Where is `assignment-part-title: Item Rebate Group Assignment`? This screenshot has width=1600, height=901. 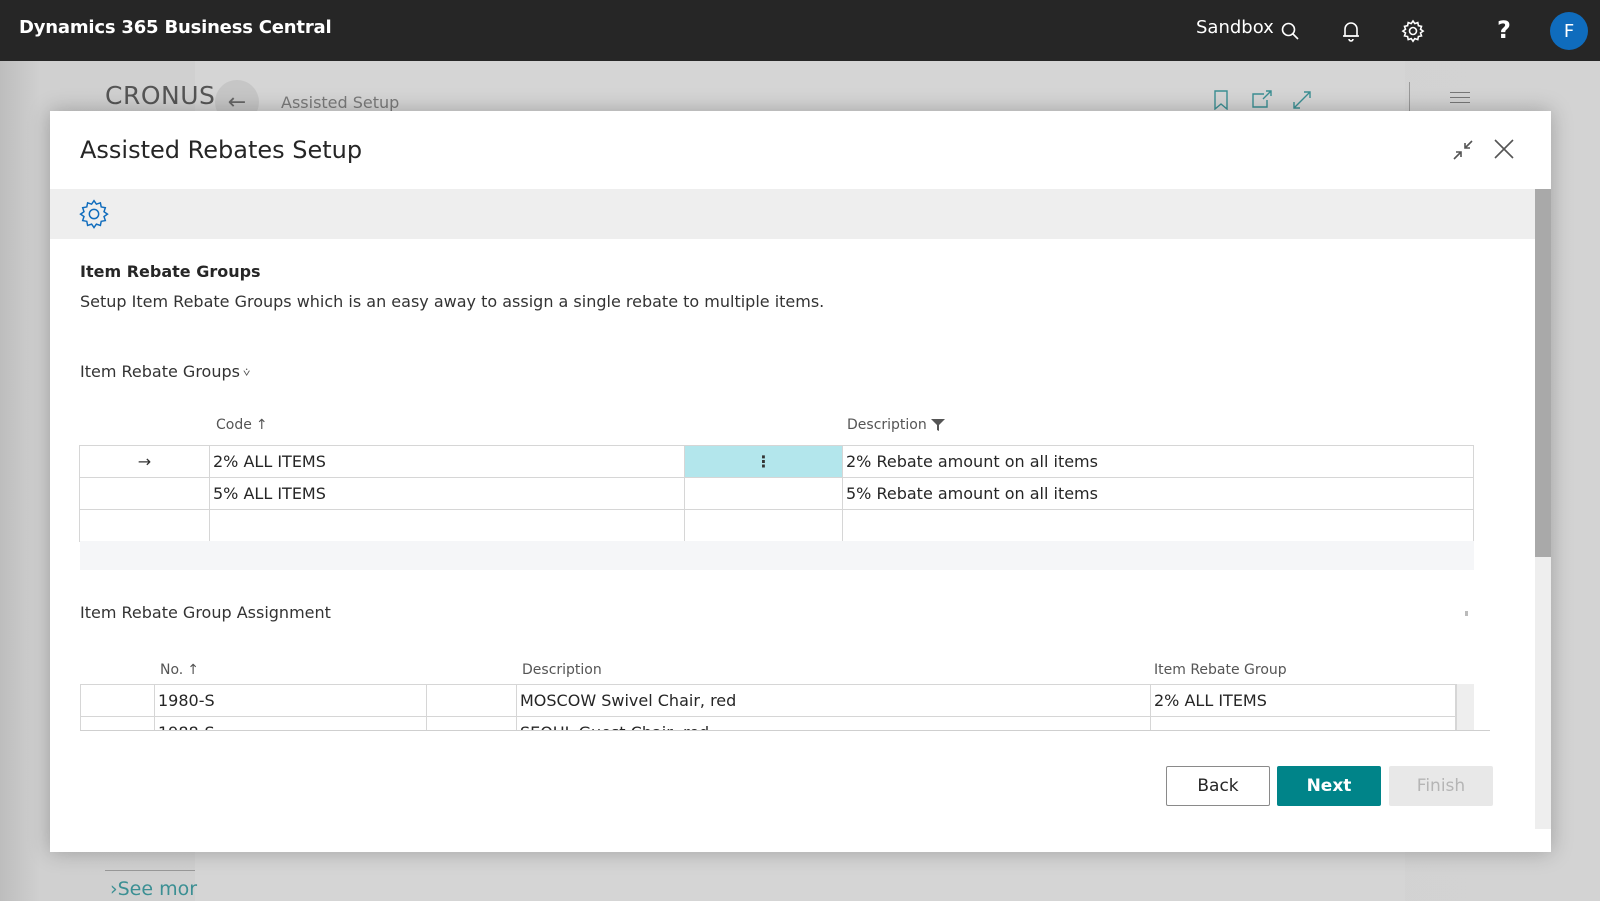
assignment-part-title: Item Rebate Group Assignment is located at coordinates (205, 612).